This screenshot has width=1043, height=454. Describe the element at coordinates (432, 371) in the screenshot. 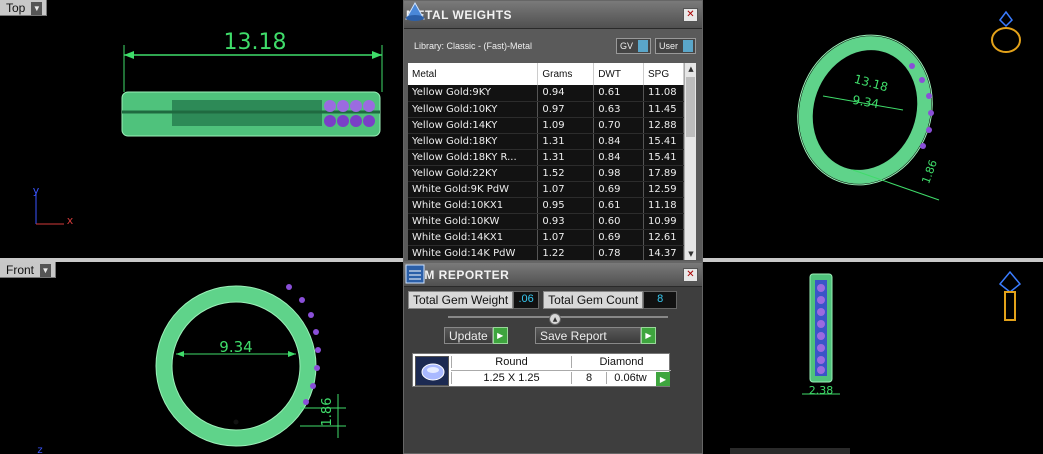

I see `gem-round-icon` at that location.